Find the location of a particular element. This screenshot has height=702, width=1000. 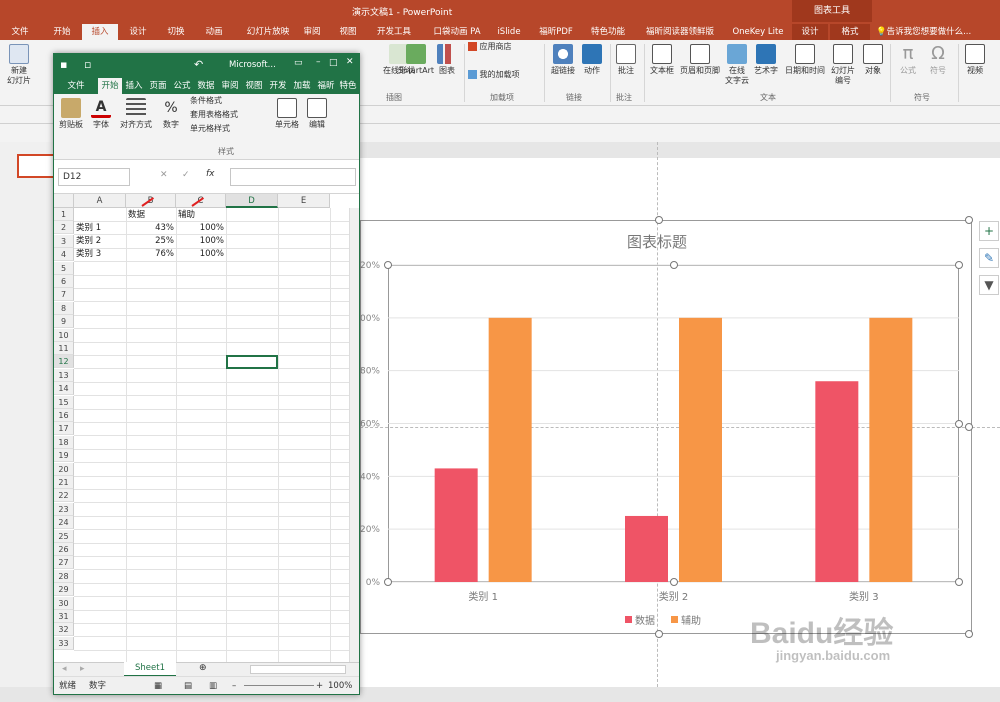

xl-tab-developer: 开发 is located at coordinates (278, 86).